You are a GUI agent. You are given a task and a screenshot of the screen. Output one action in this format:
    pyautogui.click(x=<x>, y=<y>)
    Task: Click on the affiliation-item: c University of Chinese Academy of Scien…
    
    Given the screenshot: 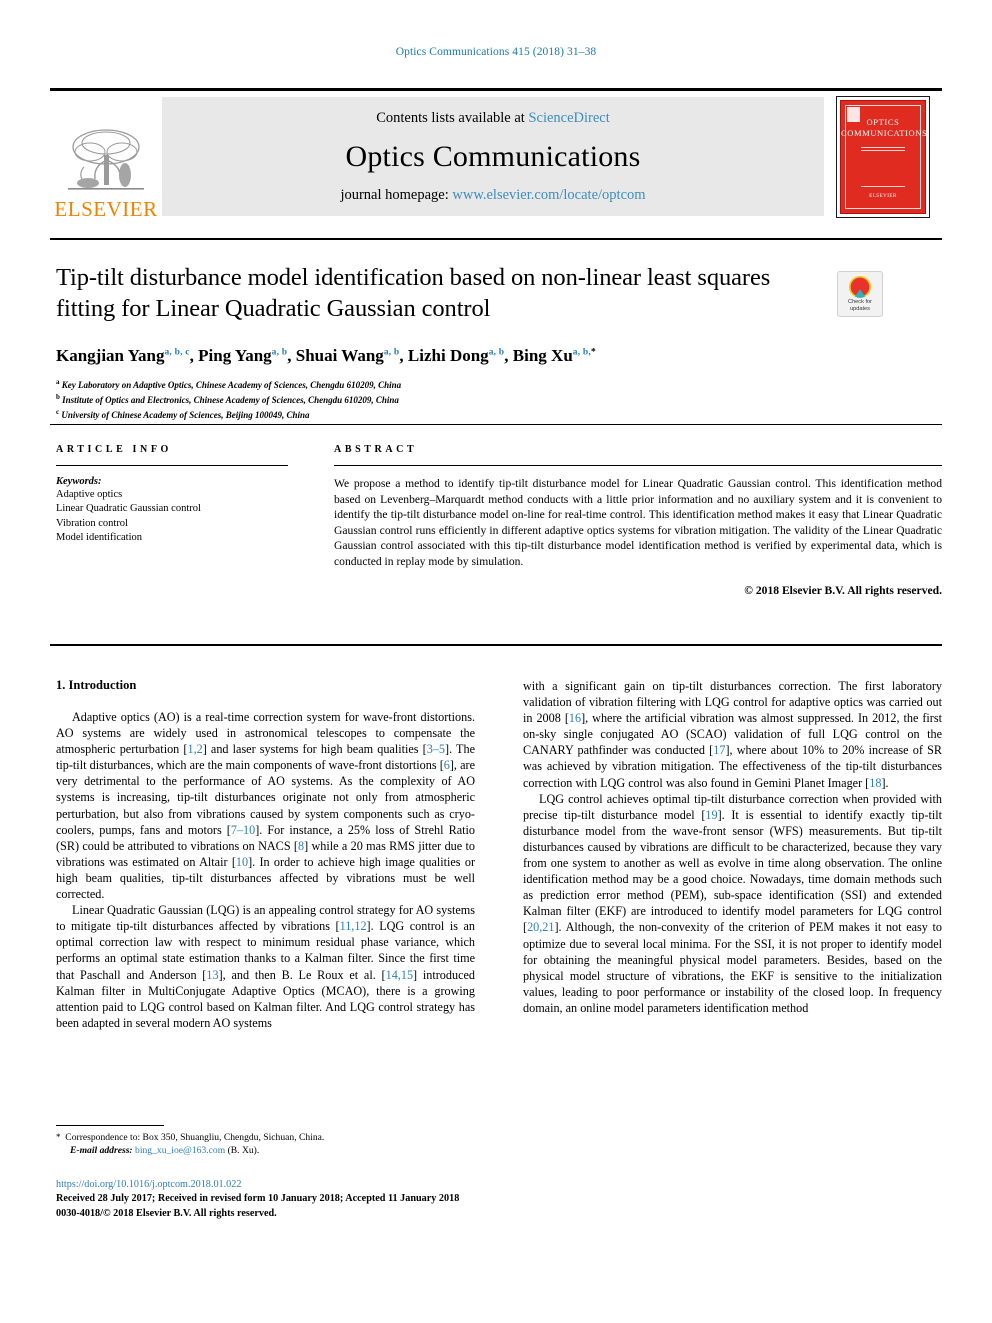 What is the action you would take?
    pyautogui.click(x=441, y=413)
    